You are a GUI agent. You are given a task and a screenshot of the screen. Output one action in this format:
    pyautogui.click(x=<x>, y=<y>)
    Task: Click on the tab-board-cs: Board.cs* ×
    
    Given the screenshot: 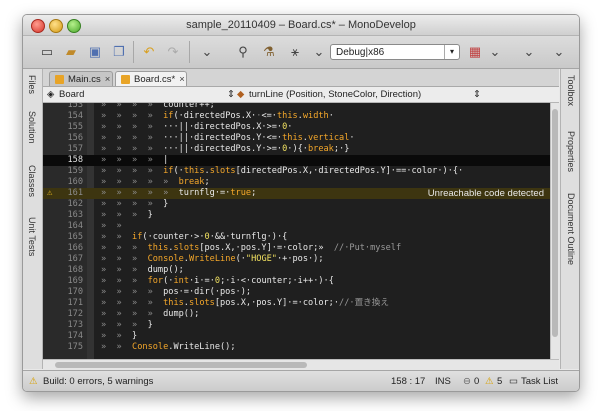 What is the action you would take?
    pyautogui.click(x=151, y=78)
    